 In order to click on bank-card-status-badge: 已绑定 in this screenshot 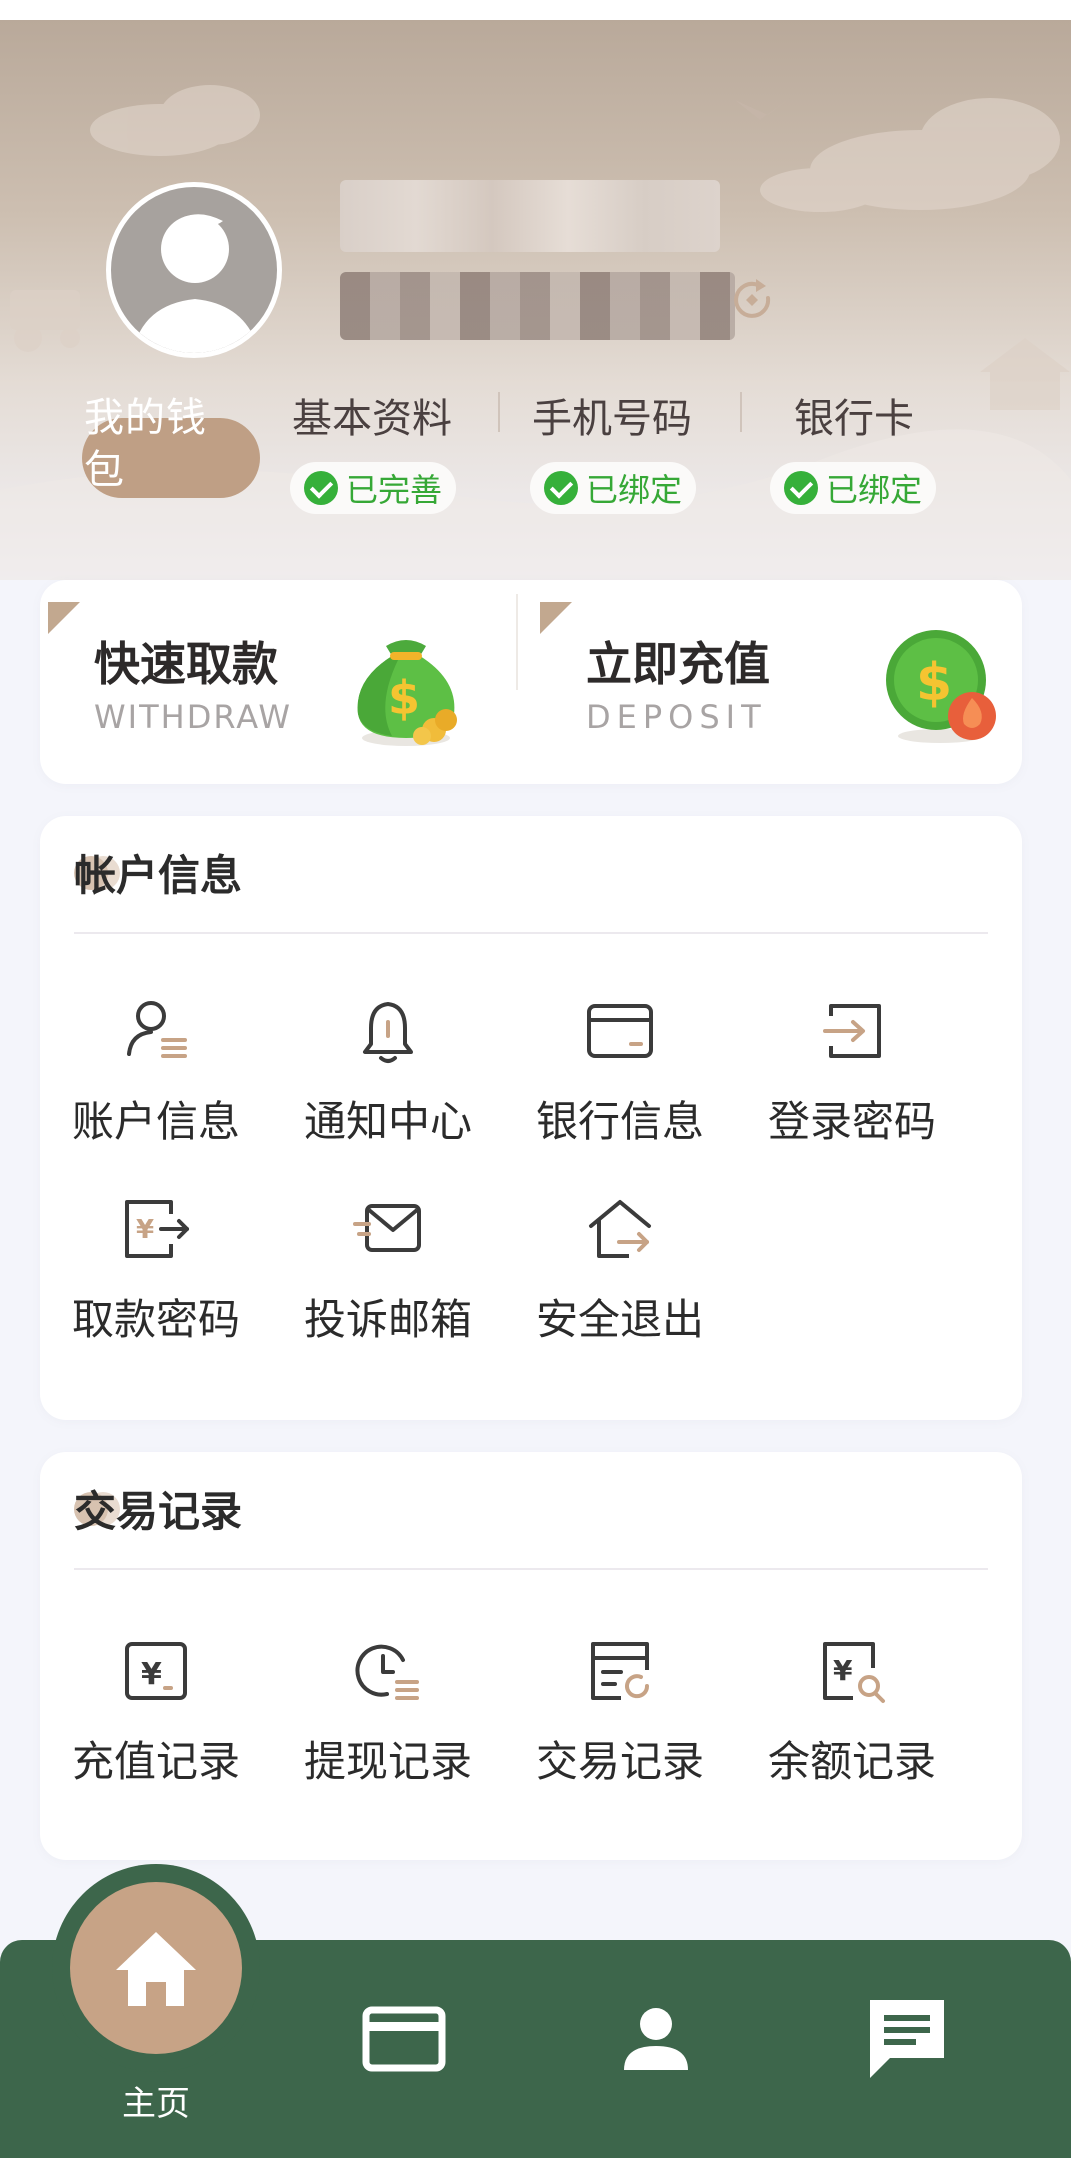, I will do `click(853, 488)`.